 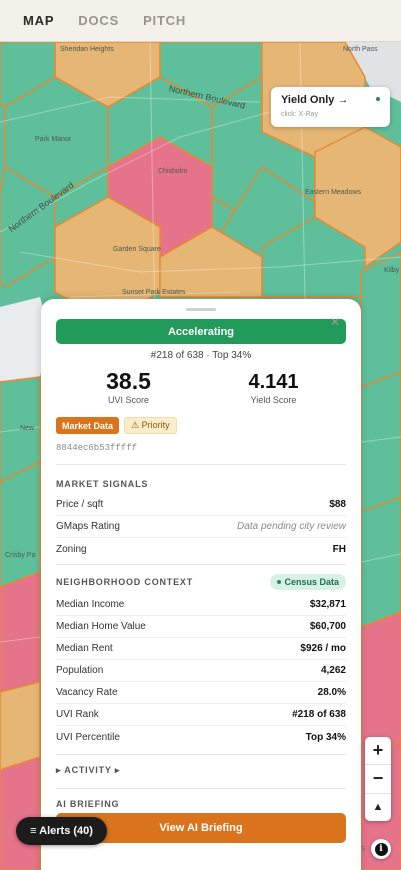 I want to click on uvi-score: 38.5 UVI Score, so click(x=128, y=389).